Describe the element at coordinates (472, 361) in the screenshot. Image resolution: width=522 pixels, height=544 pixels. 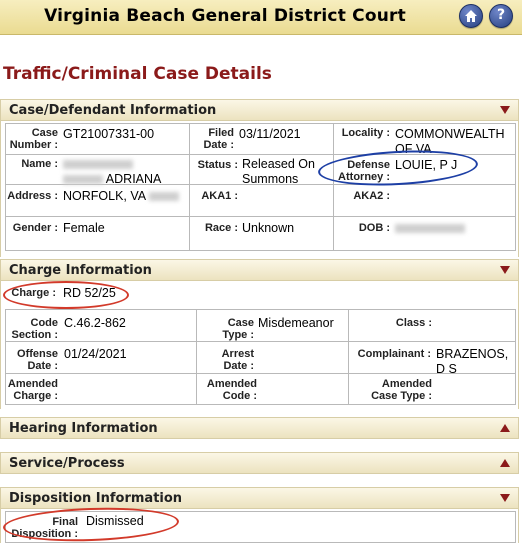
I see `complainant-value: BRAZENOS, D S` at that location.